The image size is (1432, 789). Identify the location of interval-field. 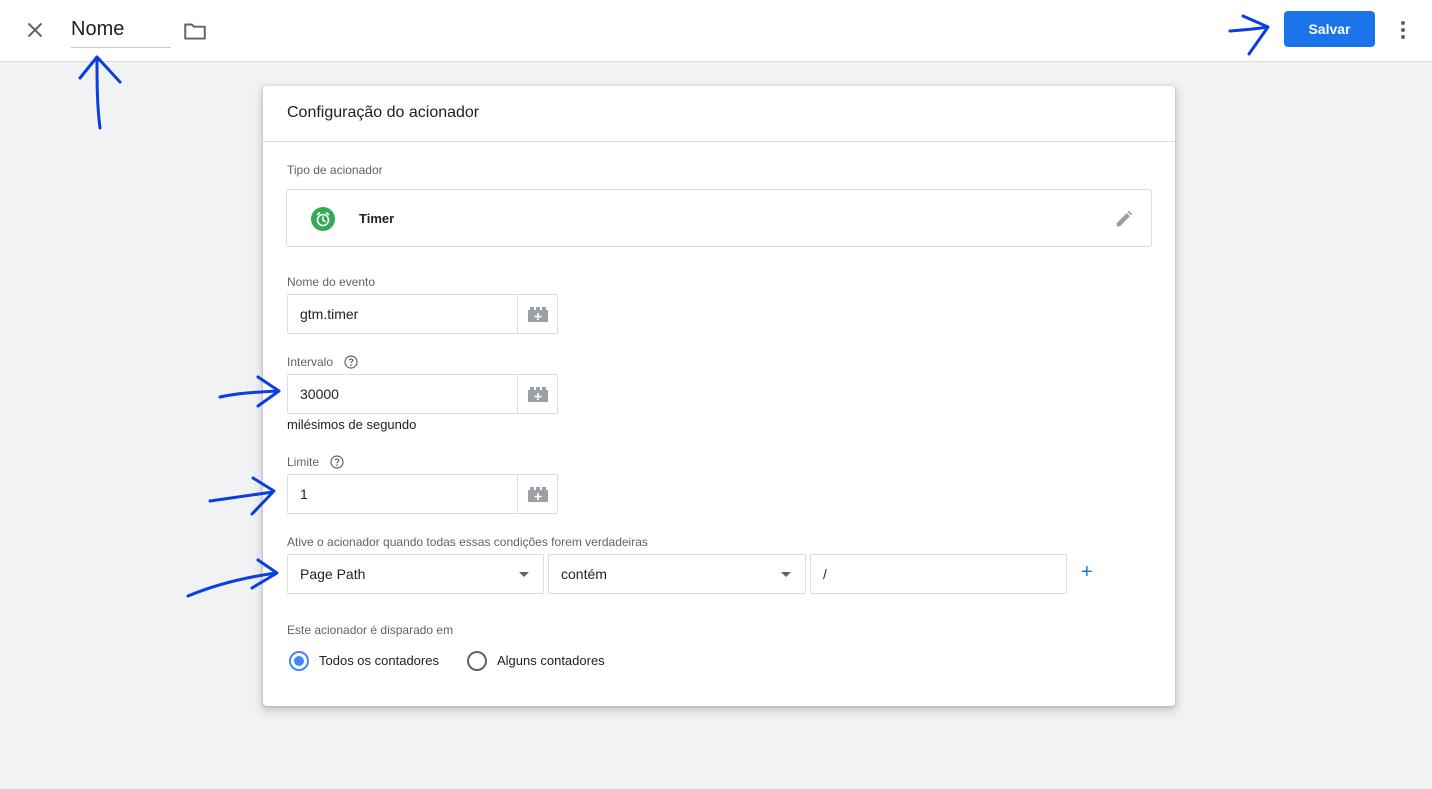
(422, 394).